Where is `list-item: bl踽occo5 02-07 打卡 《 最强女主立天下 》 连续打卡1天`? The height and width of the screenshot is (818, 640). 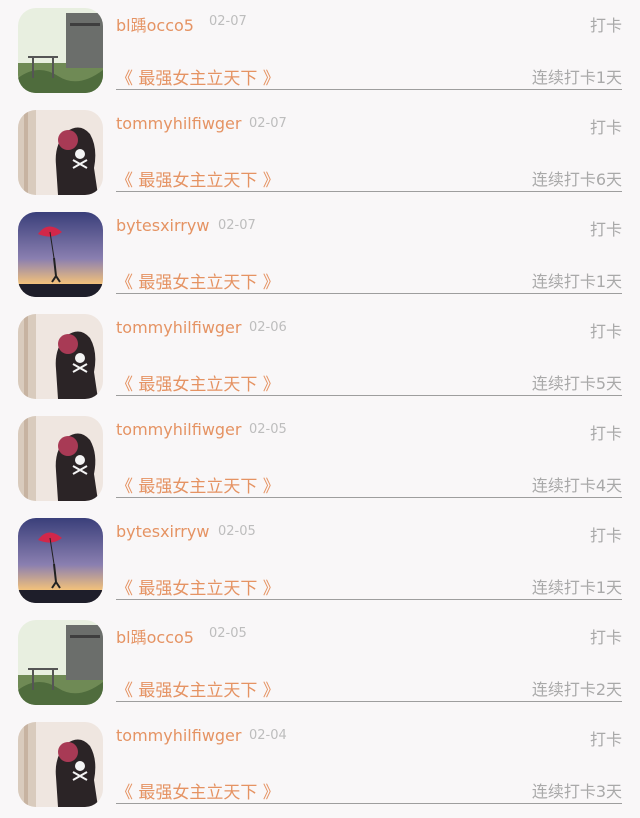
list-item: bl踽occo5 02-07 打卡 《 最强女主立天下 》 连续打卡1天 is located at coordinates (320, 51).